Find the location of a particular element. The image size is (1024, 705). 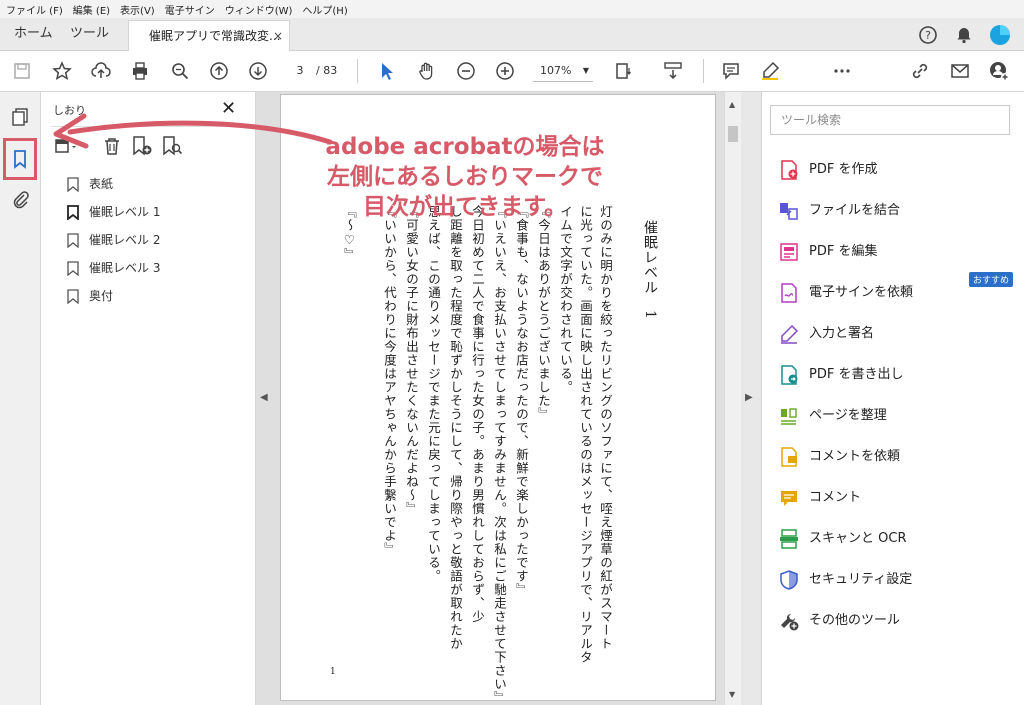

scan-ocr-icon is located at coordinates (789, 539).